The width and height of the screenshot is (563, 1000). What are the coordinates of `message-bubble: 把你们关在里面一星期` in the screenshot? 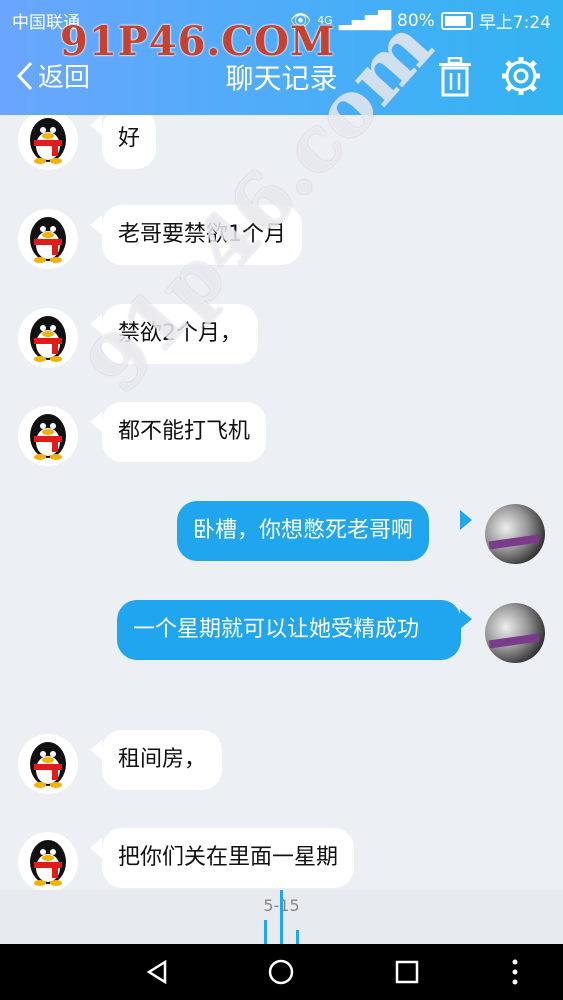 It's located at (228, 858).